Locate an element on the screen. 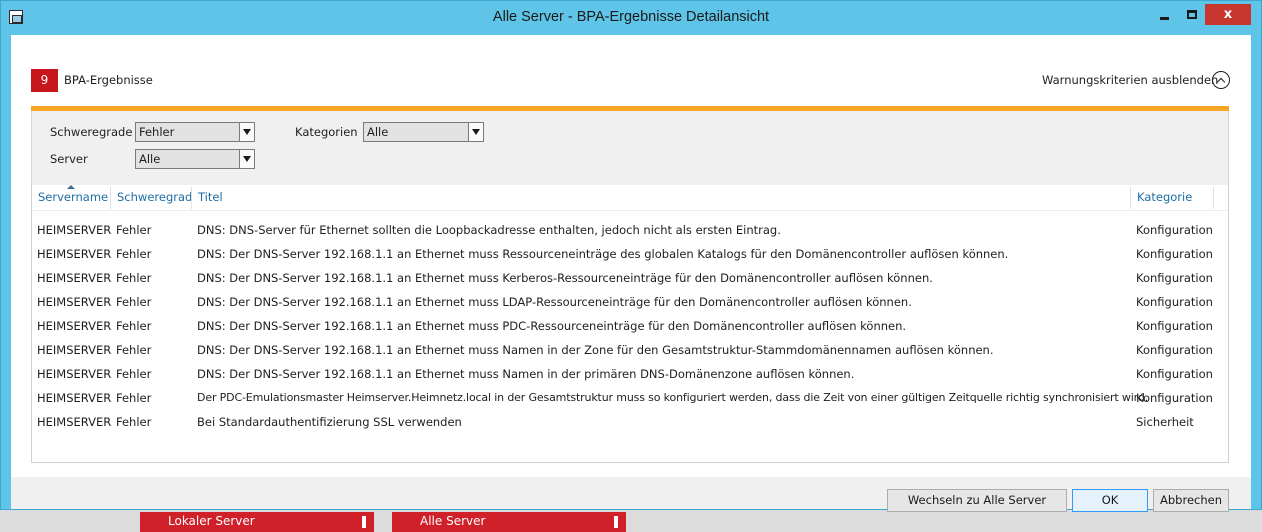  cell-category: Sicherheit is located at coordinates (1165, 422).